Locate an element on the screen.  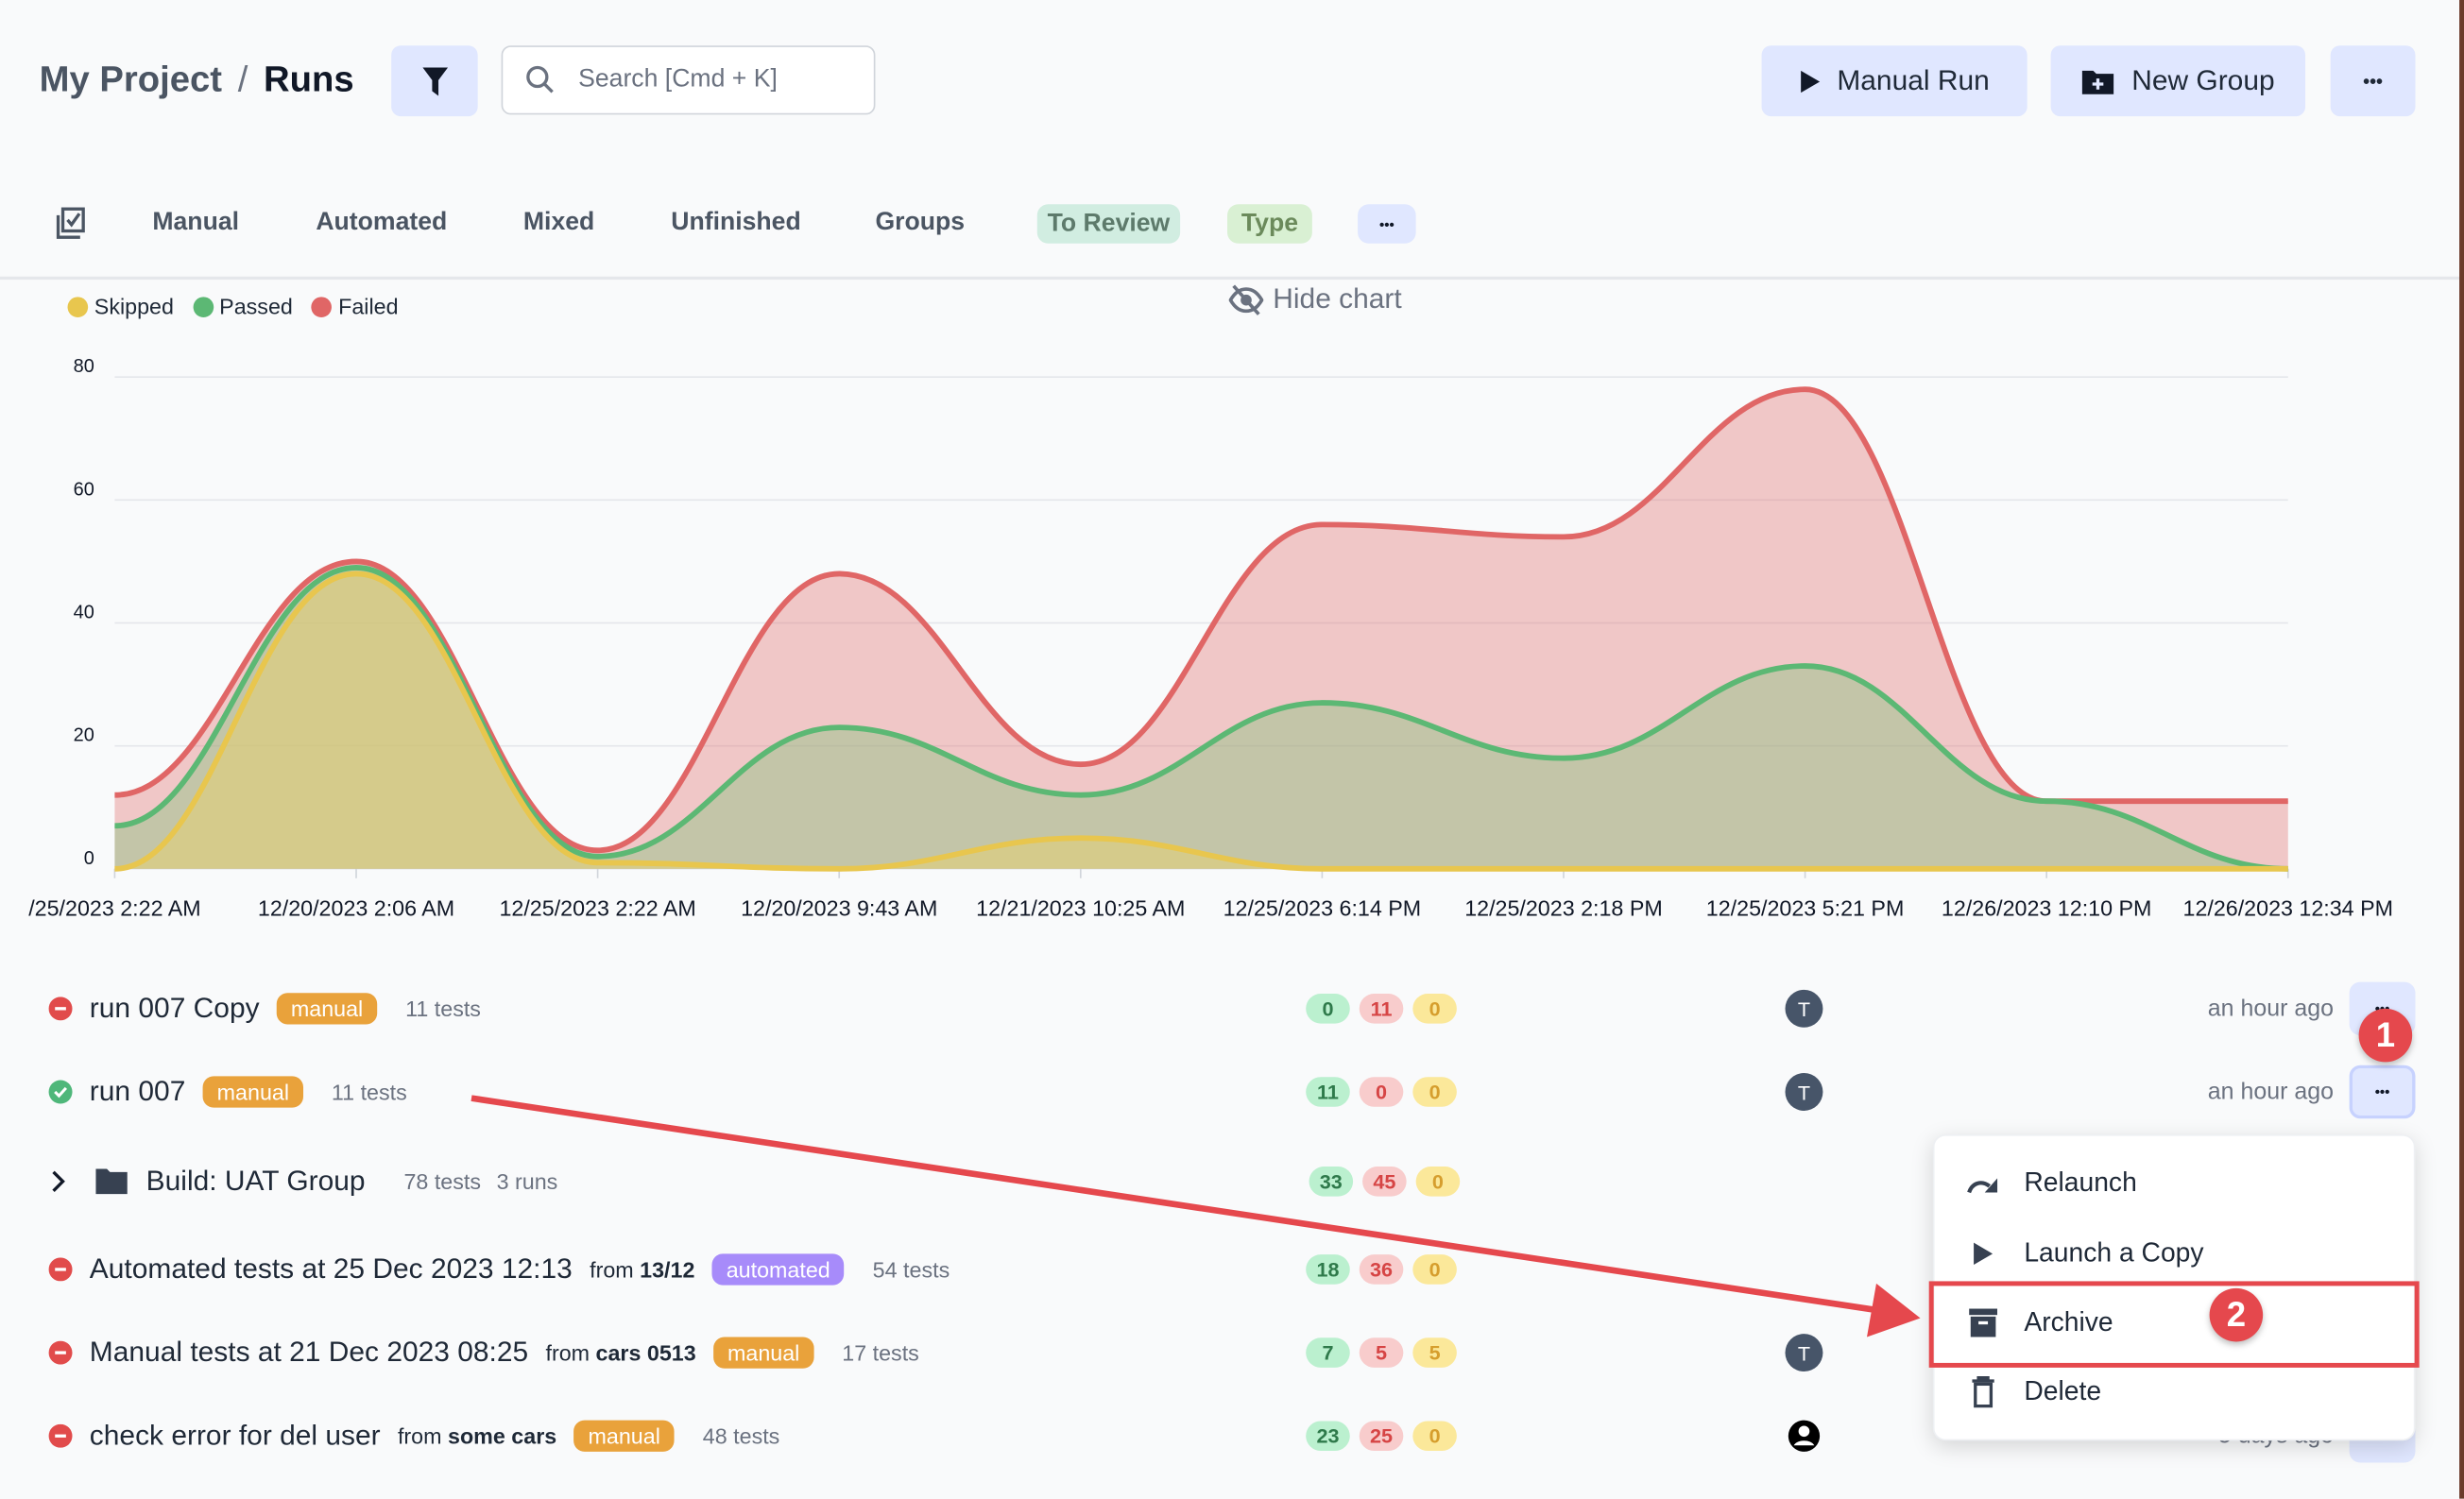
y-tick-label: 40 is located at coordinates (84, 613).